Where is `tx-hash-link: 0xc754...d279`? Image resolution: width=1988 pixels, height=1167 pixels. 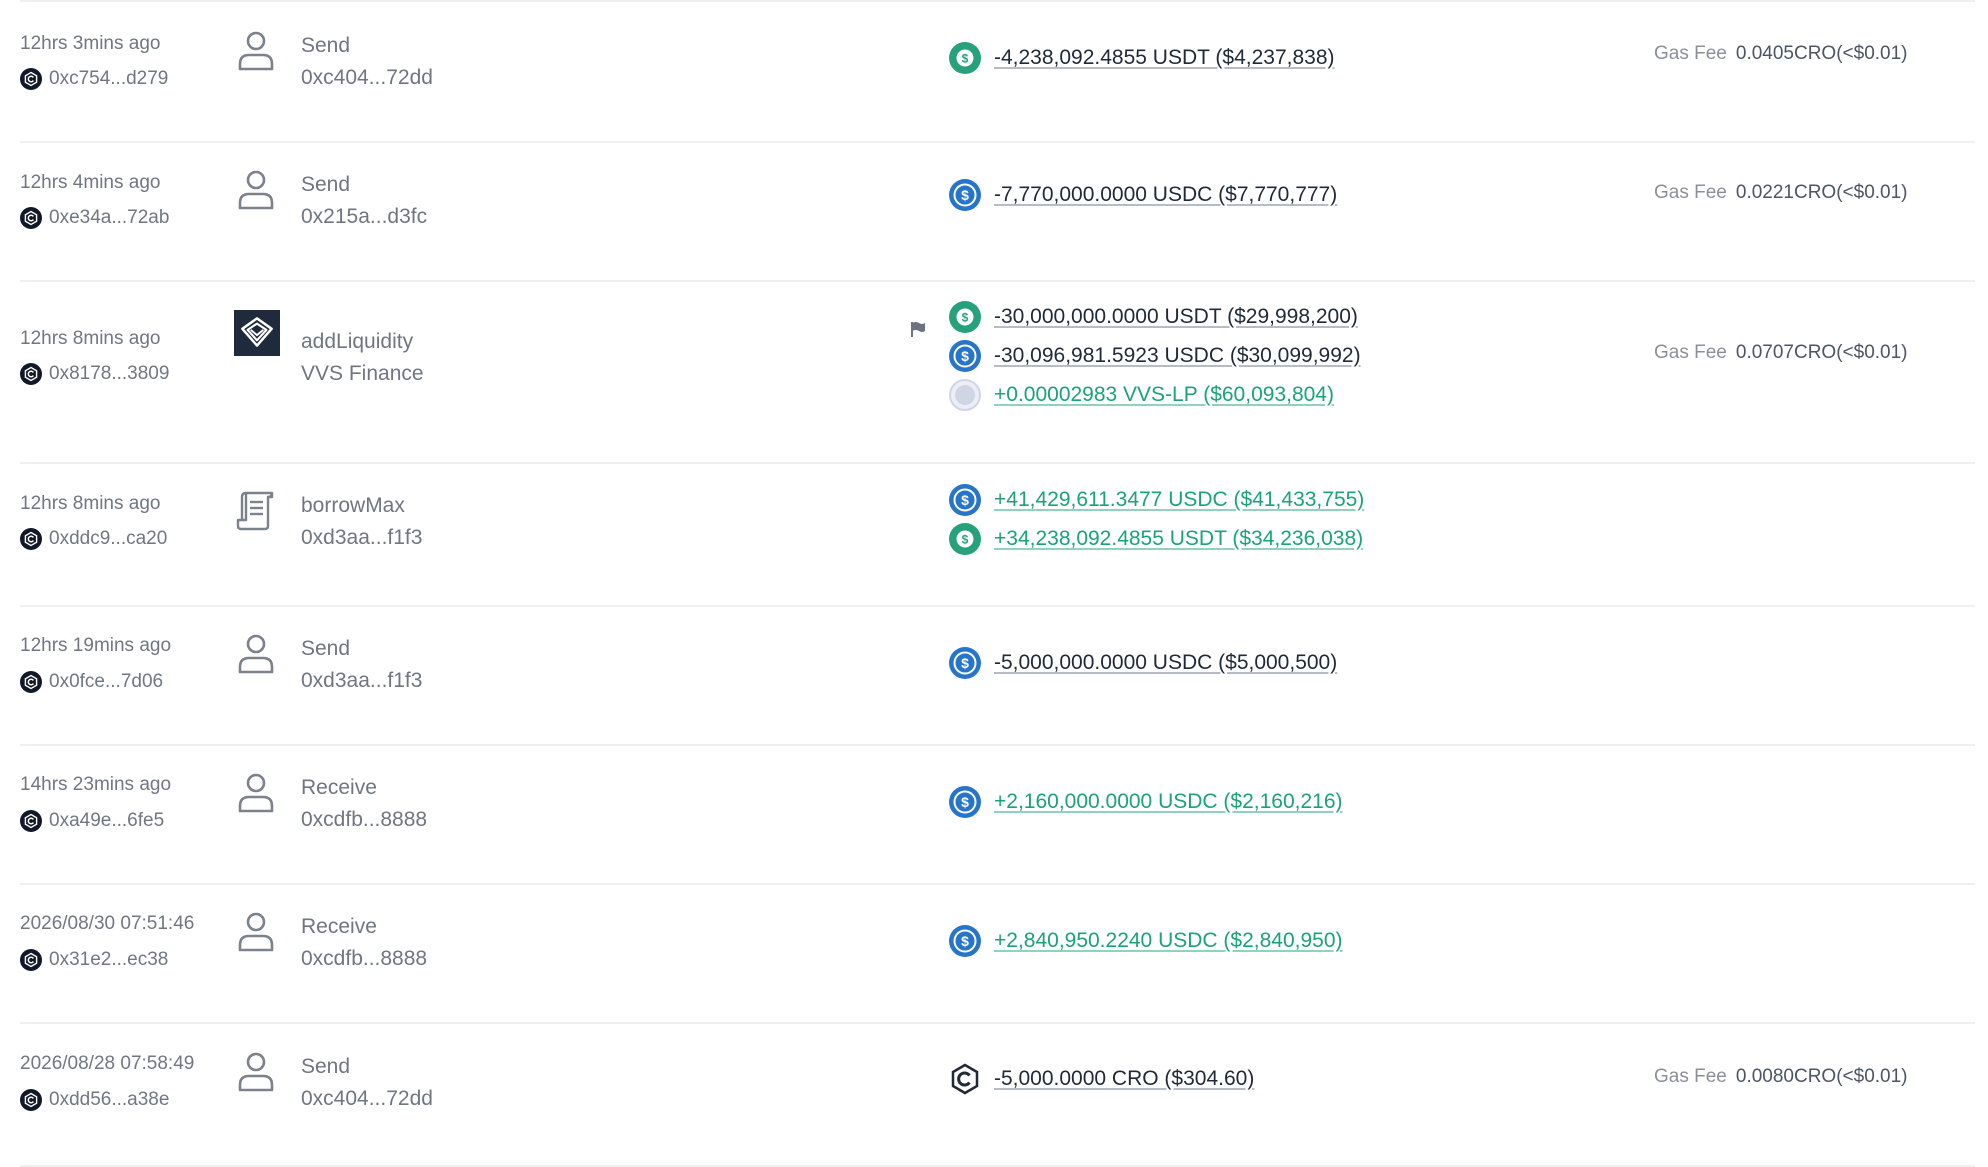 tx-hash-link: 0xc754...d279 is located at coordinates (108, 79).